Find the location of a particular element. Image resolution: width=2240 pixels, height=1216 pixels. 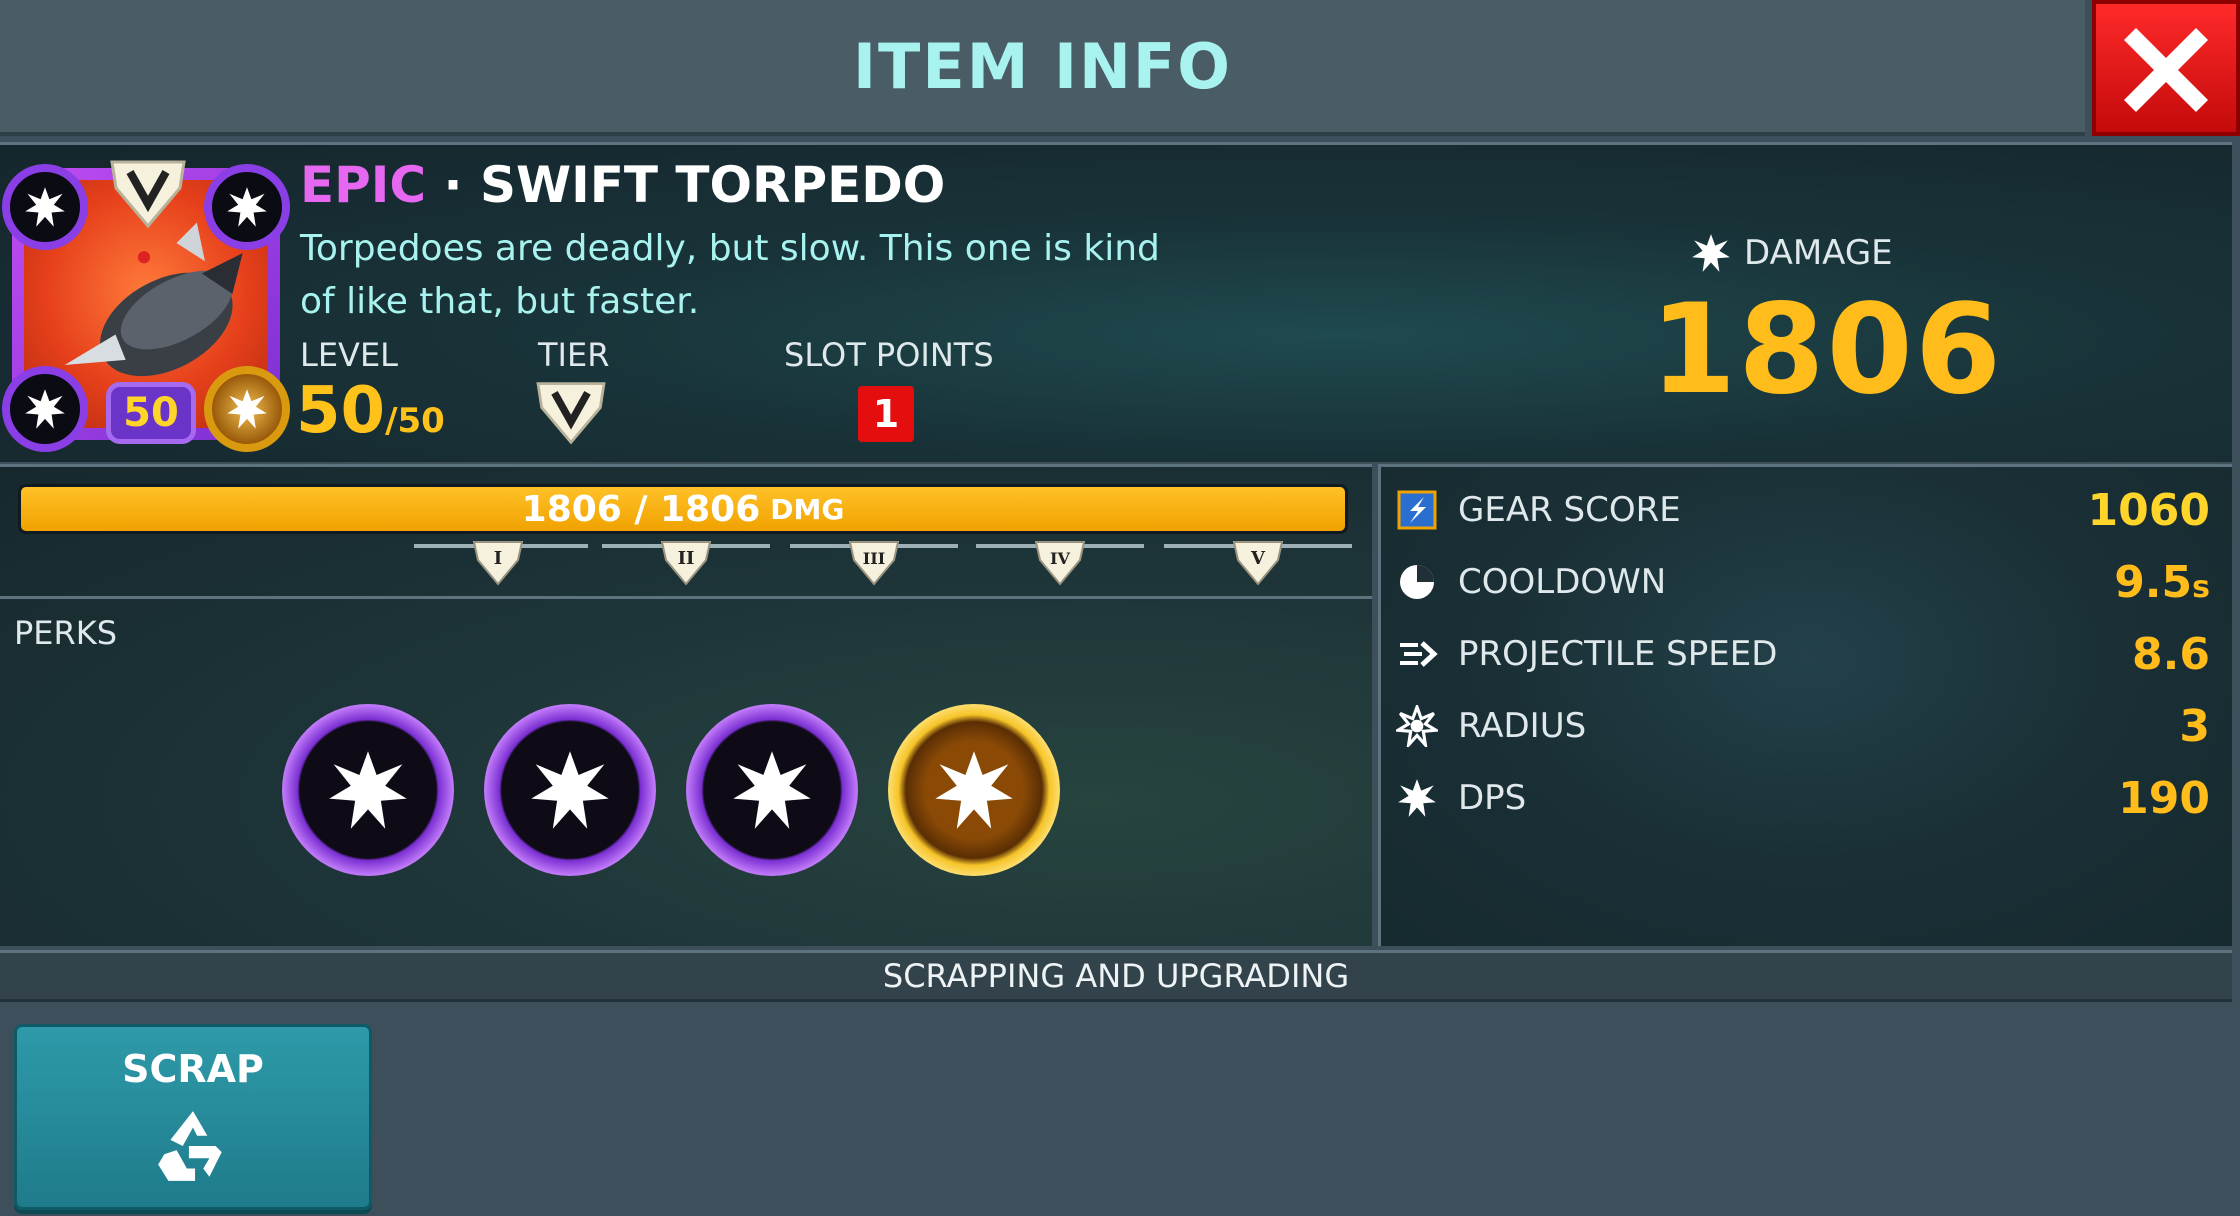

scrap-label: SCRAP is located at coordinates (193, 1069).